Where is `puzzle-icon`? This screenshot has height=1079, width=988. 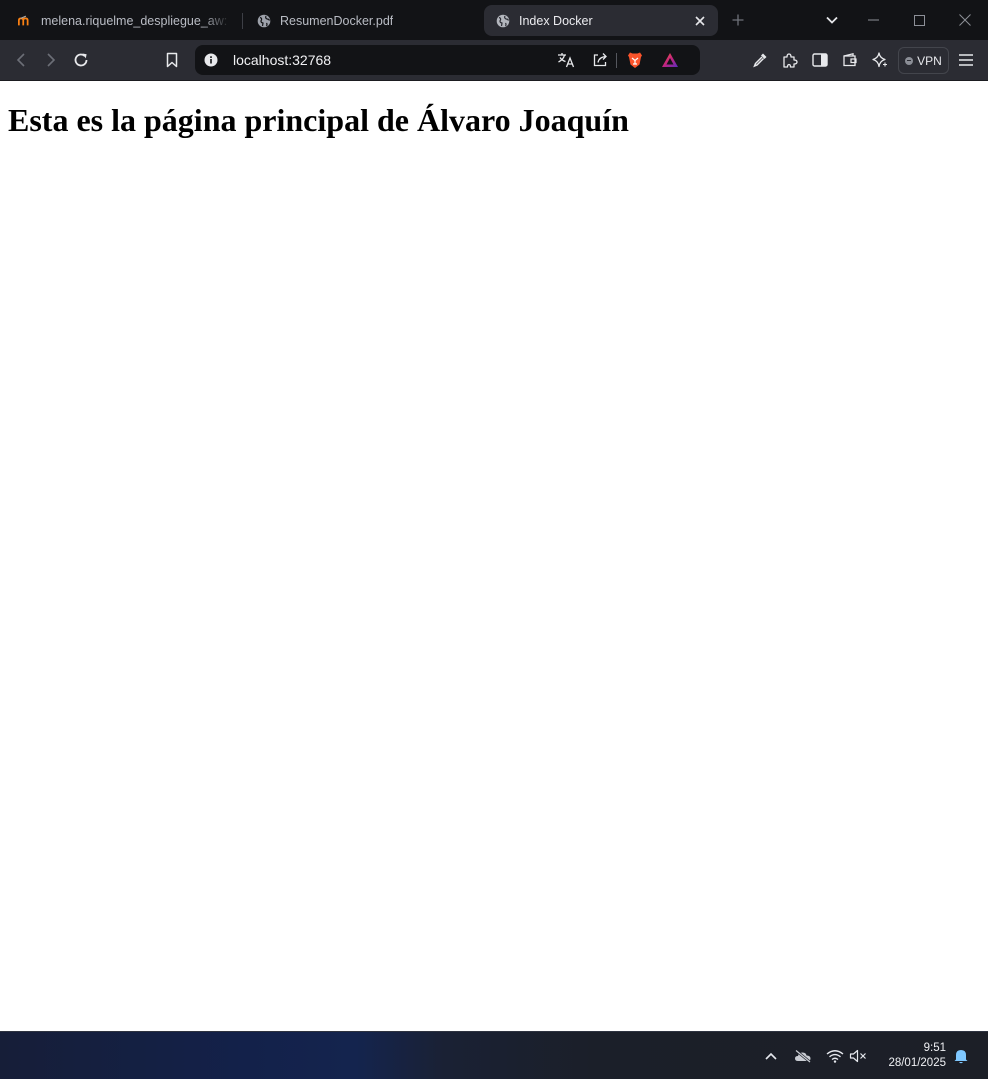
puzzle-icon is located at coordinates (790, 60).